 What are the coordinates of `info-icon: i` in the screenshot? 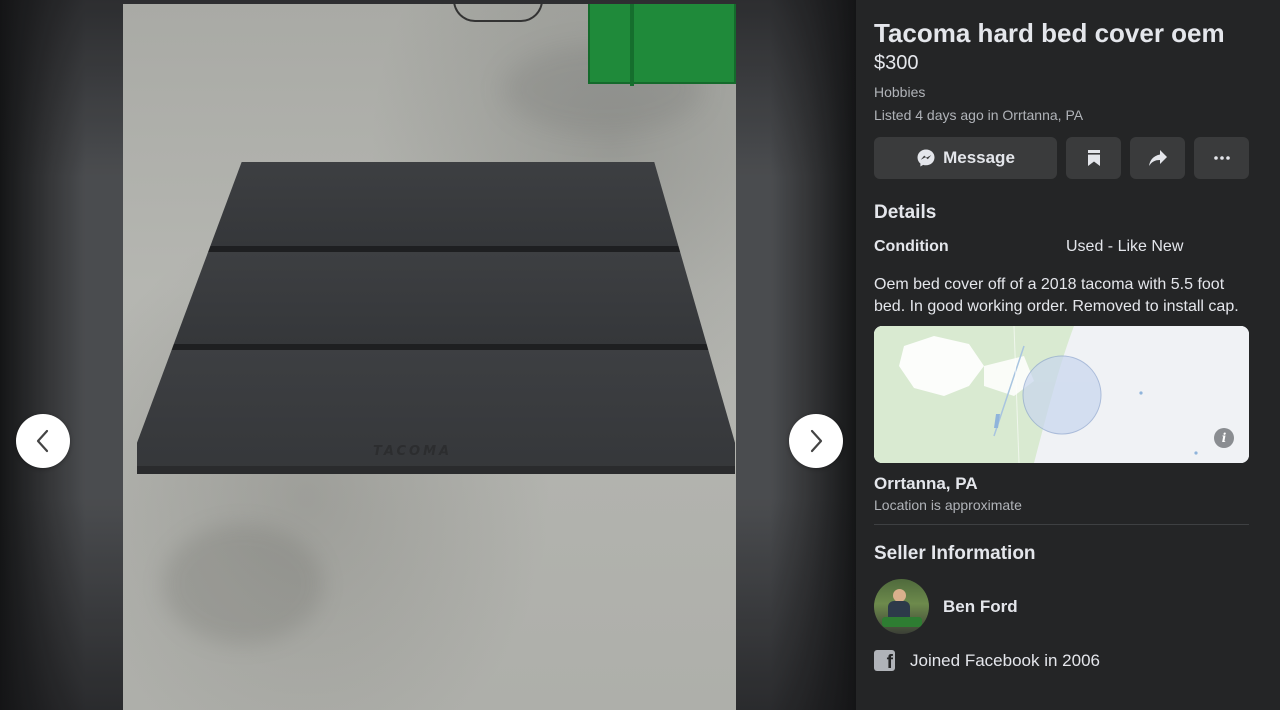 It's located at (1224, 438).